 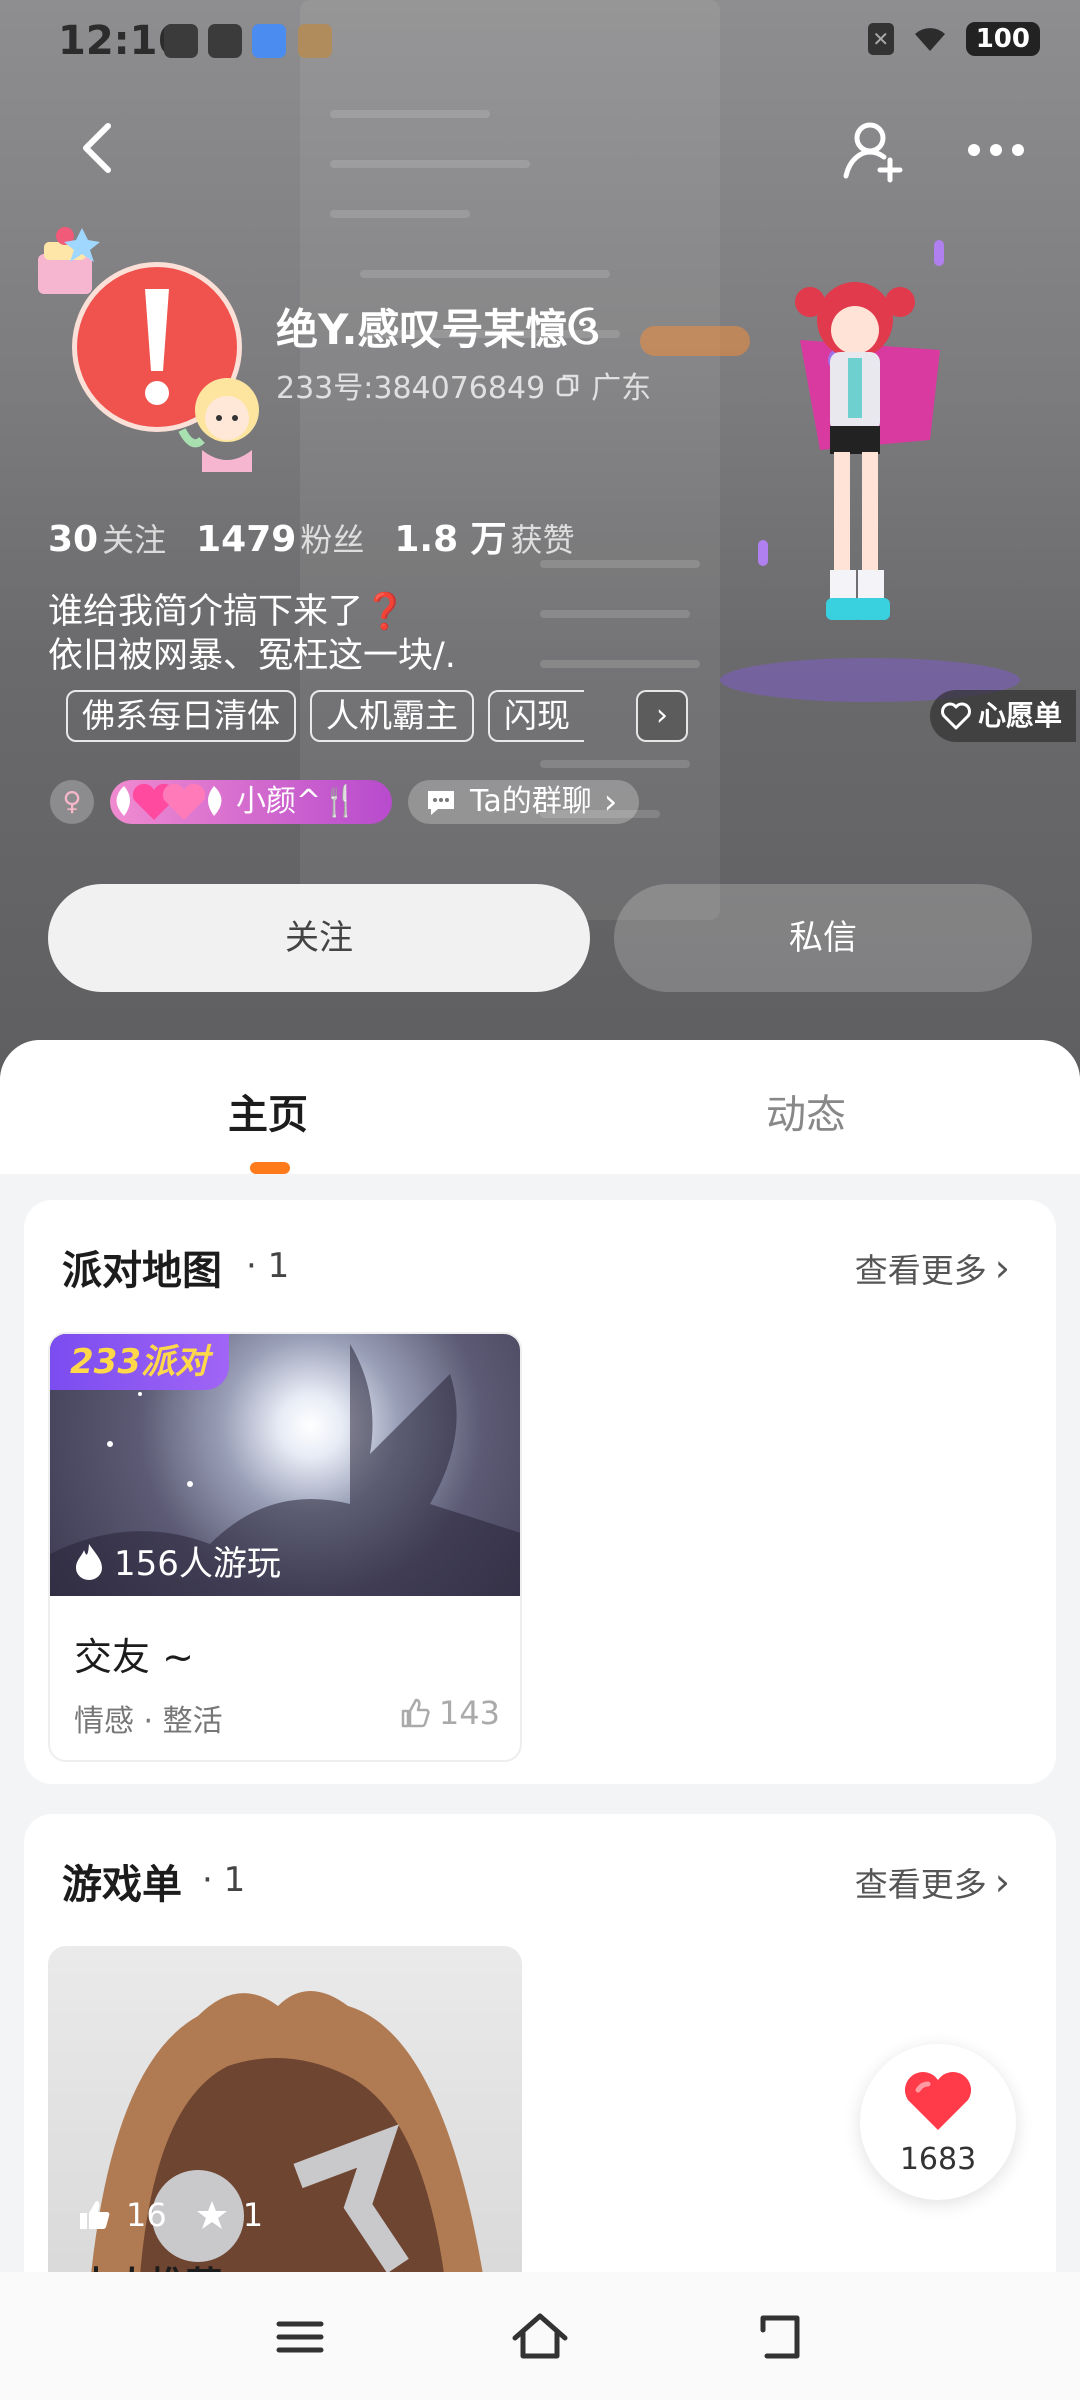 What do you see at coordinates (873, 151) in the screenshot?
I see `add-friend-icon` at bounding box center [873, 151].